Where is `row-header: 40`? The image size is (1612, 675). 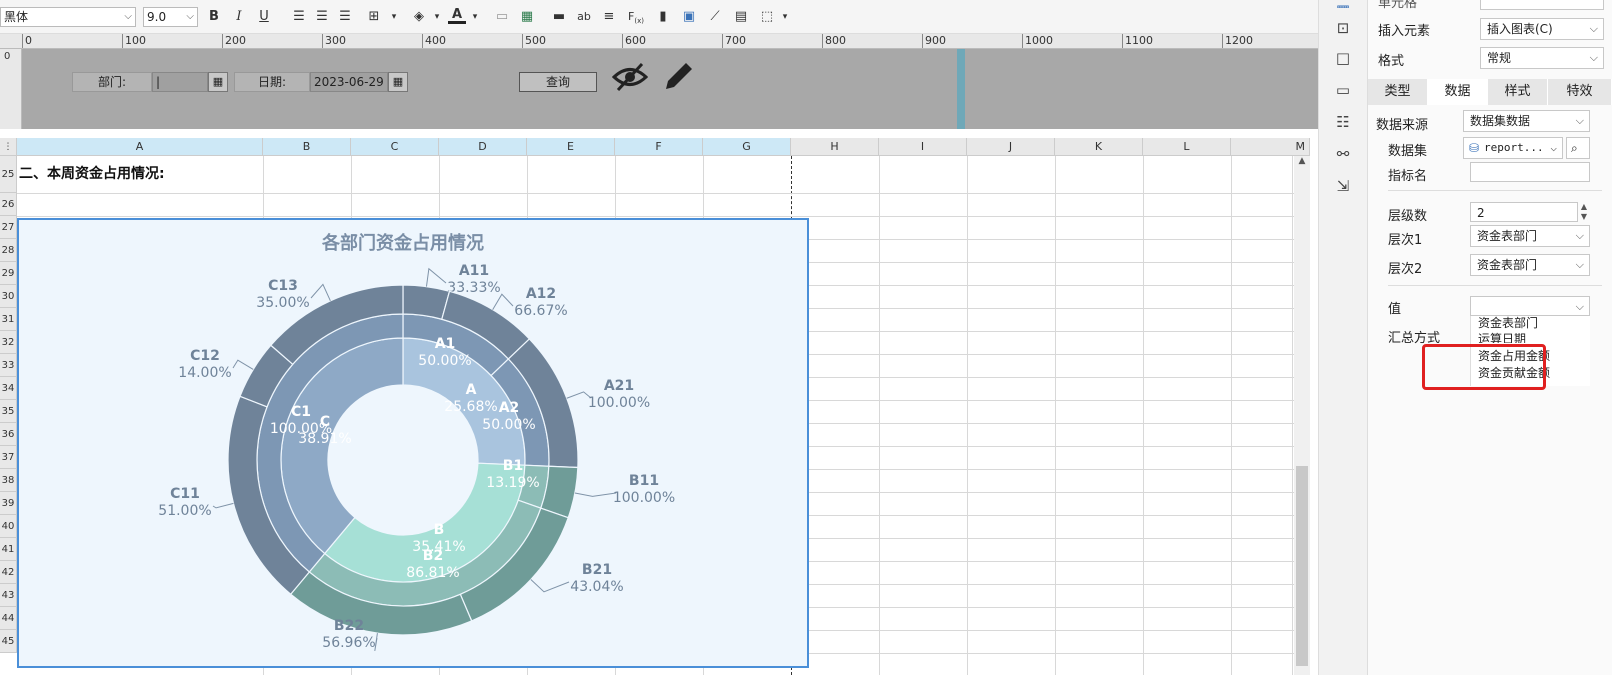 row-header: 40 is located at coordinates (8, 526).